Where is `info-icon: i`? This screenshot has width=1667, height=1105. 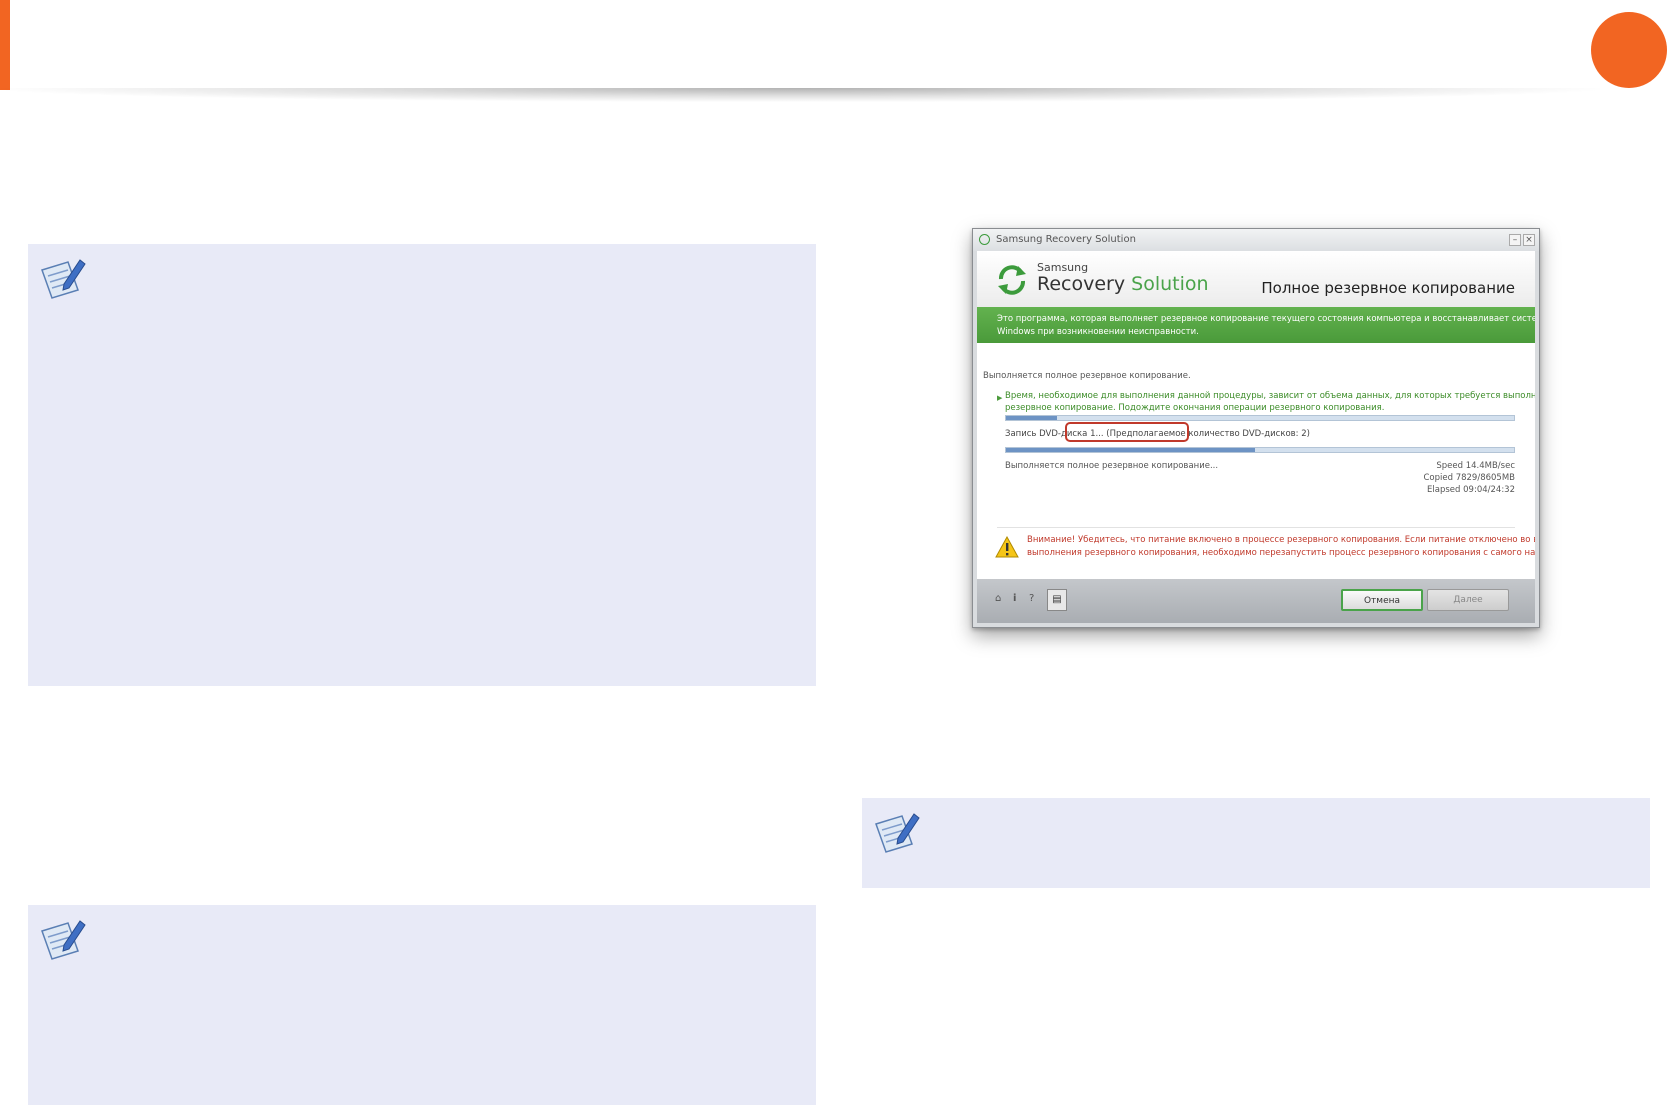 info-icon: i is located at coordinates (1014, 598).